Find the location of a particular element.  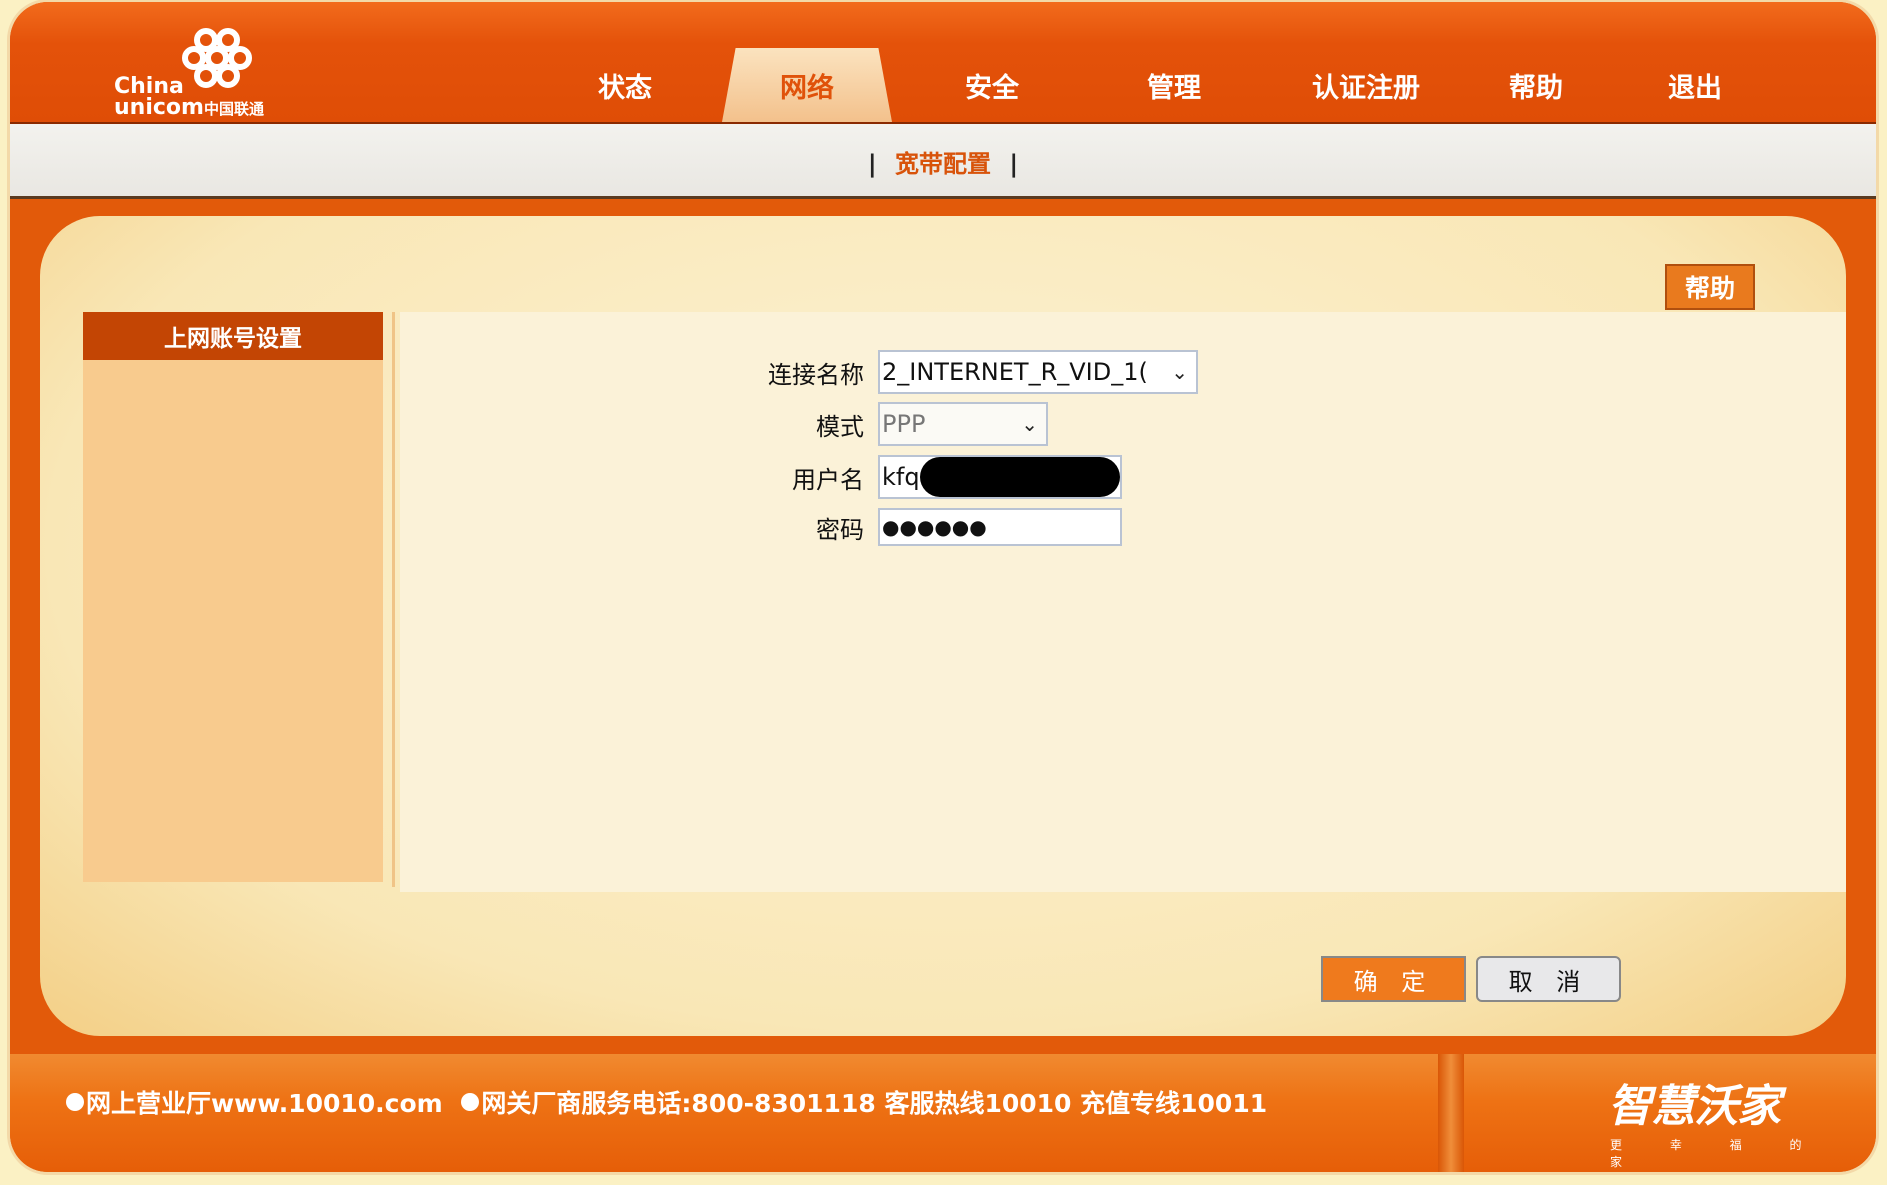

form-row-username: 用户名 kfq is located at coordinates (761, 477).